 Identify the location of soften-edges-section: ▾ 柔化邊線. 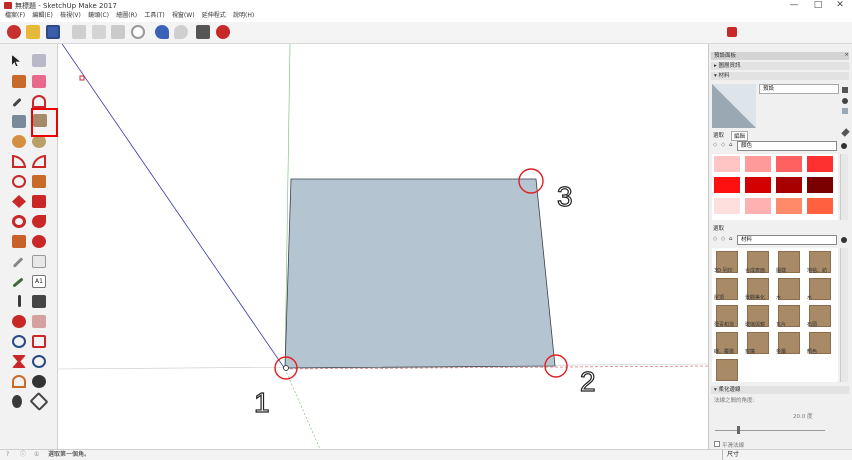
(780, 390).